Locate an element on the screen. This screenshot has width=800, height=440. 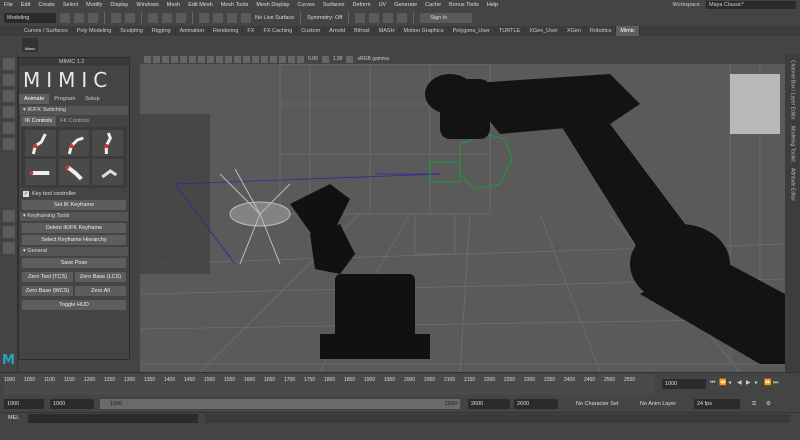
save-pose-button: Save Pose is located at coordinates (74, 263).